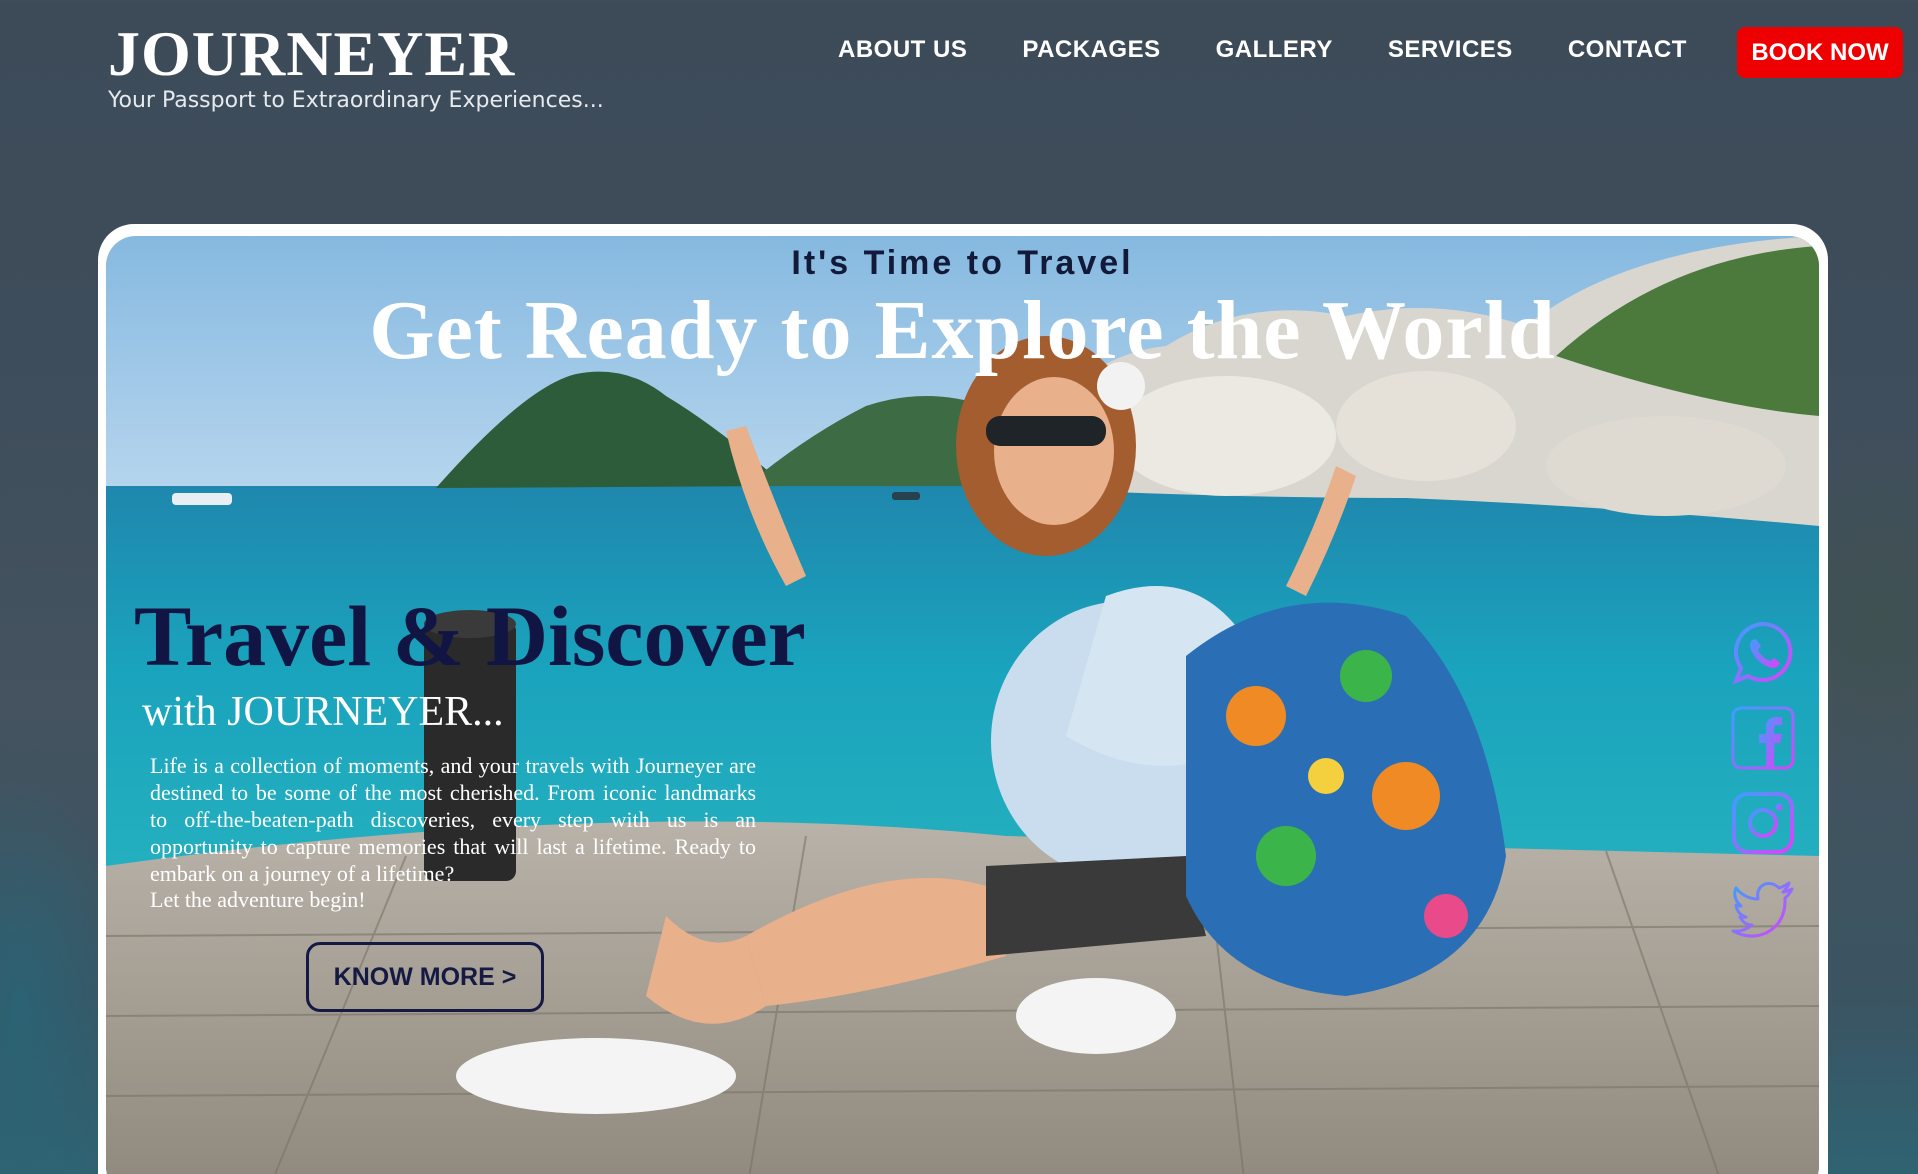 This screenshot has width=1918, height=1174. I want to click on nav-packages: PACKAGES, so click(1091, 50).